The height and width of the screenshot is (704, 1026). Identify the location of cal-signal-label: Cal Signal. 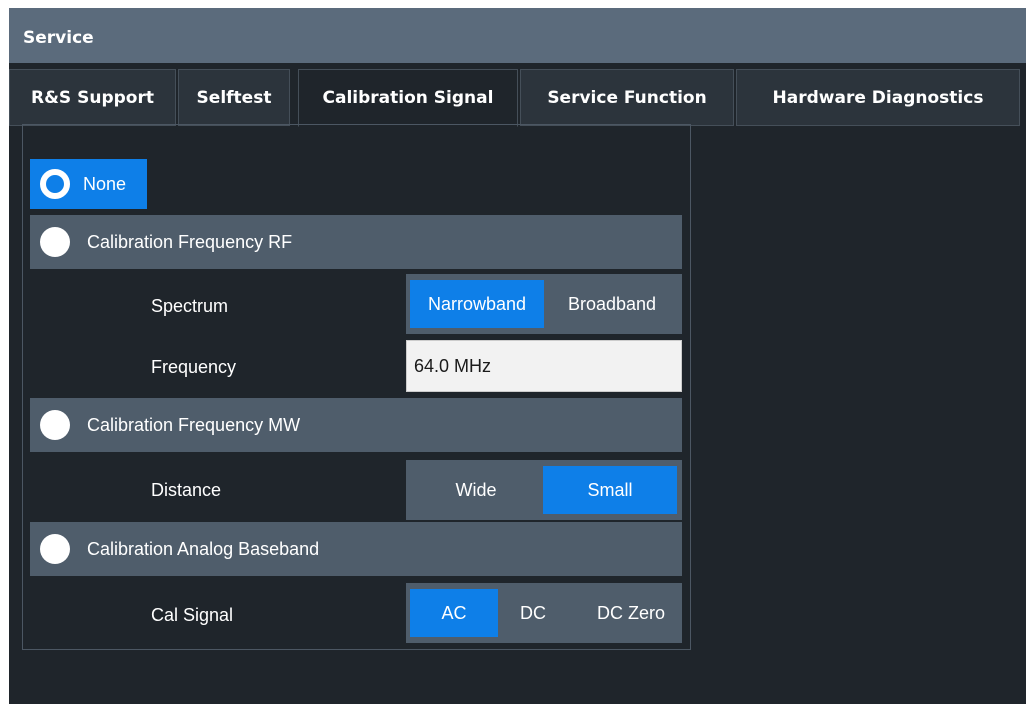
(192, 615).